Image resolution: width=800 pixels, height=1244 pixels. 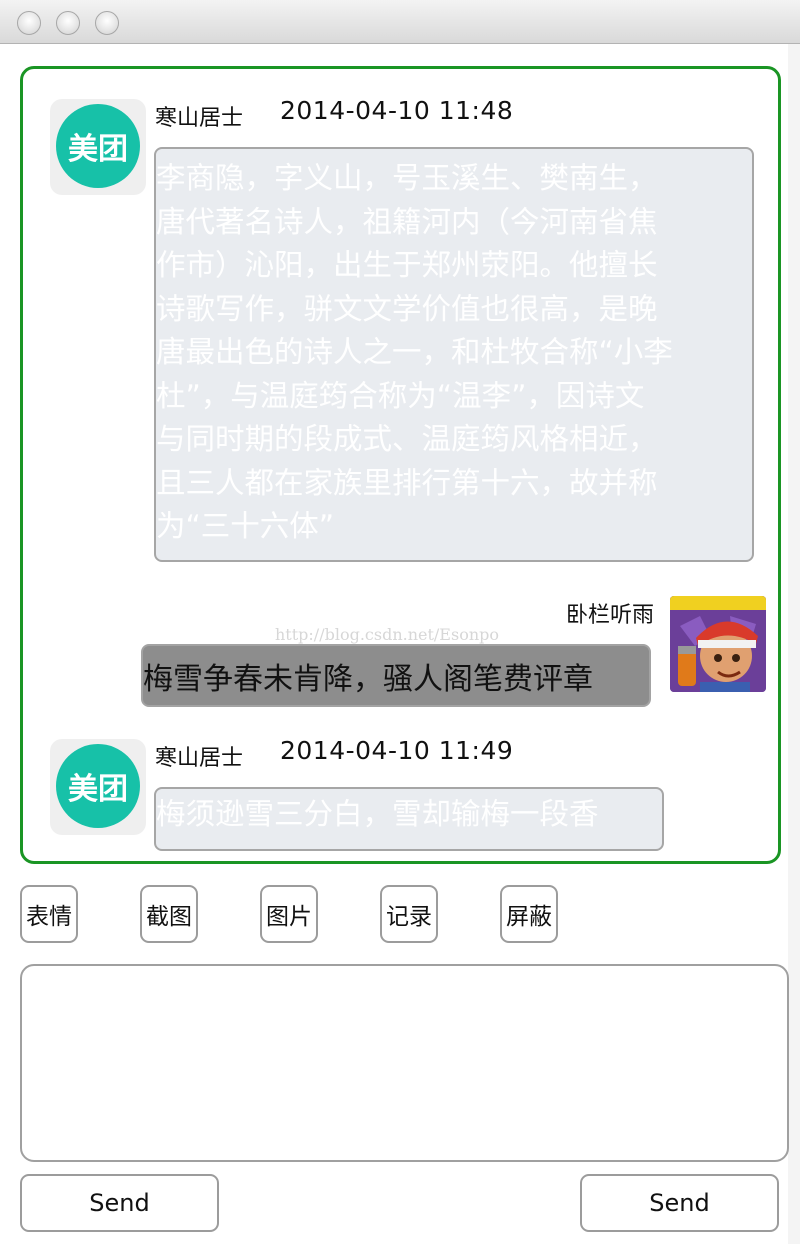 I want to click on game-character-avatar-icon, so click(x=718, y=644).